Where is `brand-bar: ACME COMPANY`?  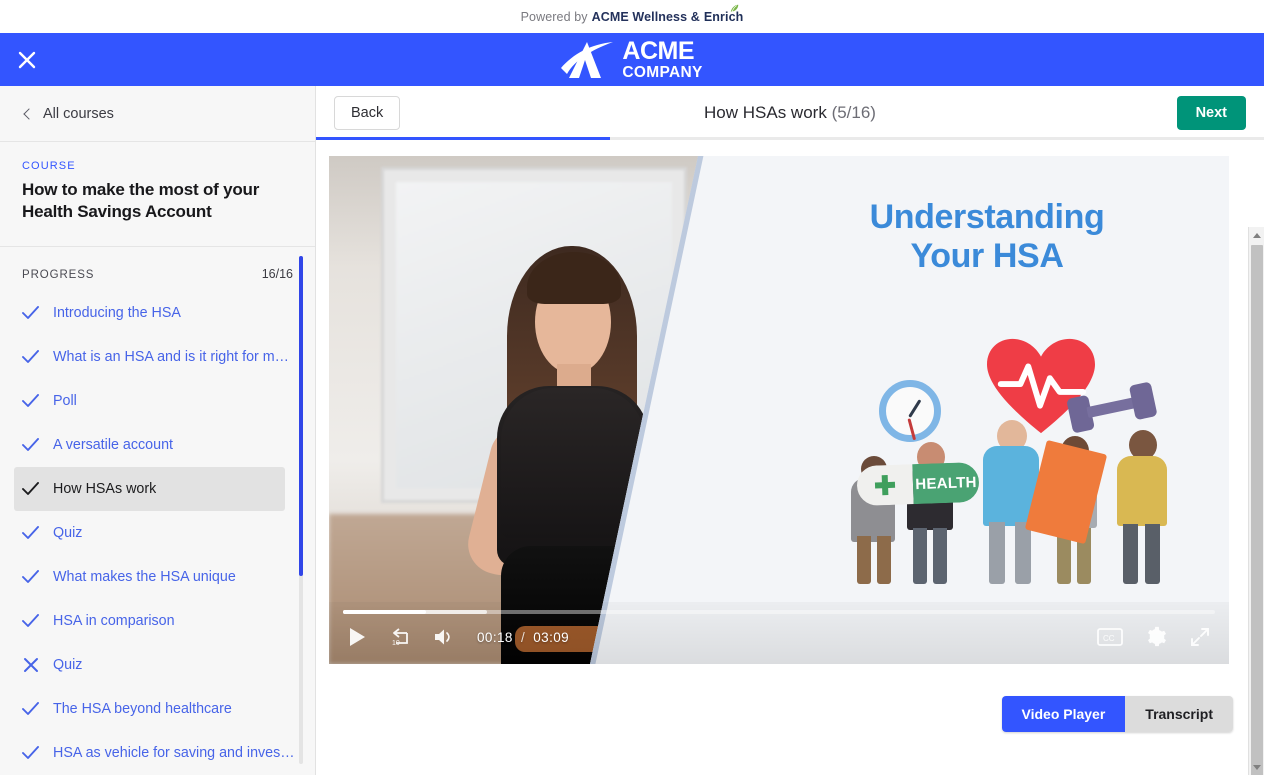 brand-bar: ACME COMPANY is located at coordinates (632, 59).